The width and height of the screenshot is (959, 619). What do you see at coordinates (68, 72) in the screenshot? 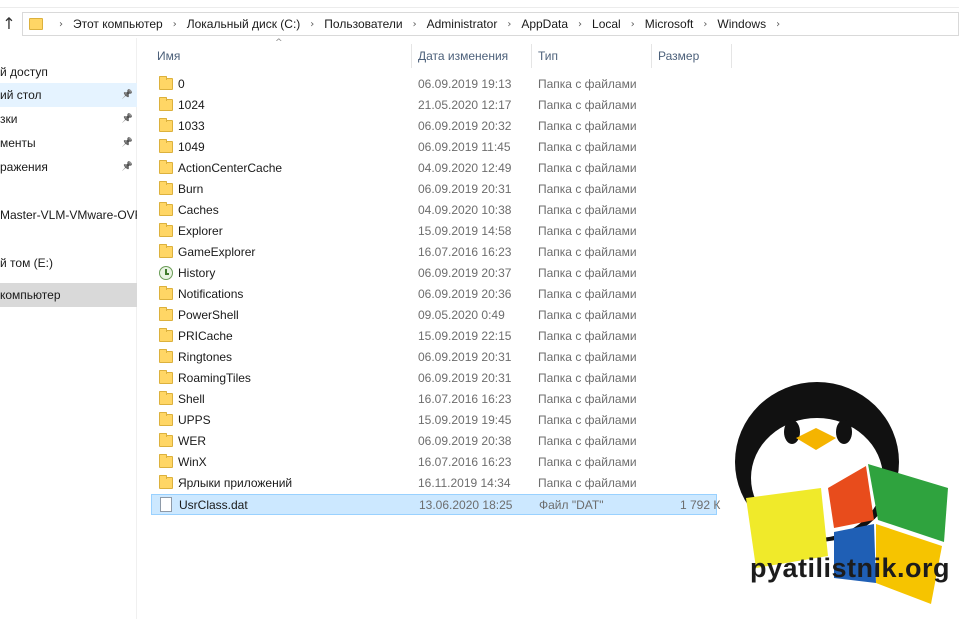
I see `nav-item: й доступ` at bounding box center [68, 72].